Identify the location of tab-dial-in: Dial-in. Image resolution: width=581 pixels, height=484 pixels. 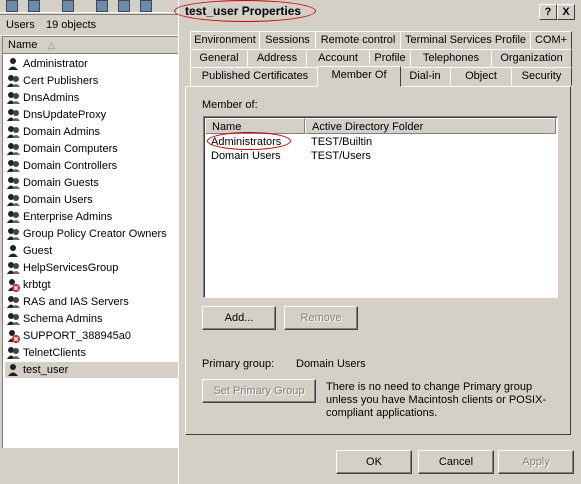
(425, 76).